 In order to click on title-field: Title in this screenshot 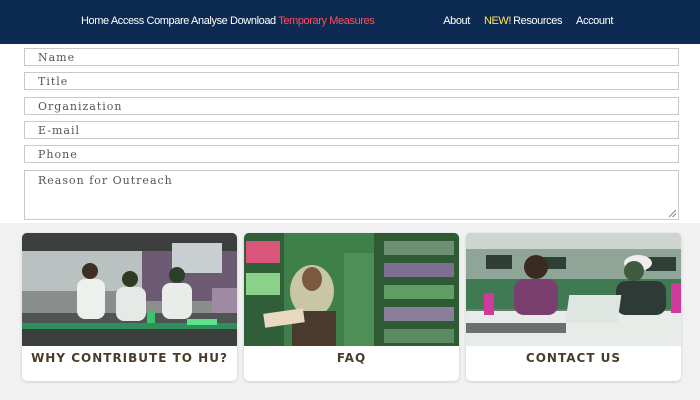, I will do `click(351, 81)`.